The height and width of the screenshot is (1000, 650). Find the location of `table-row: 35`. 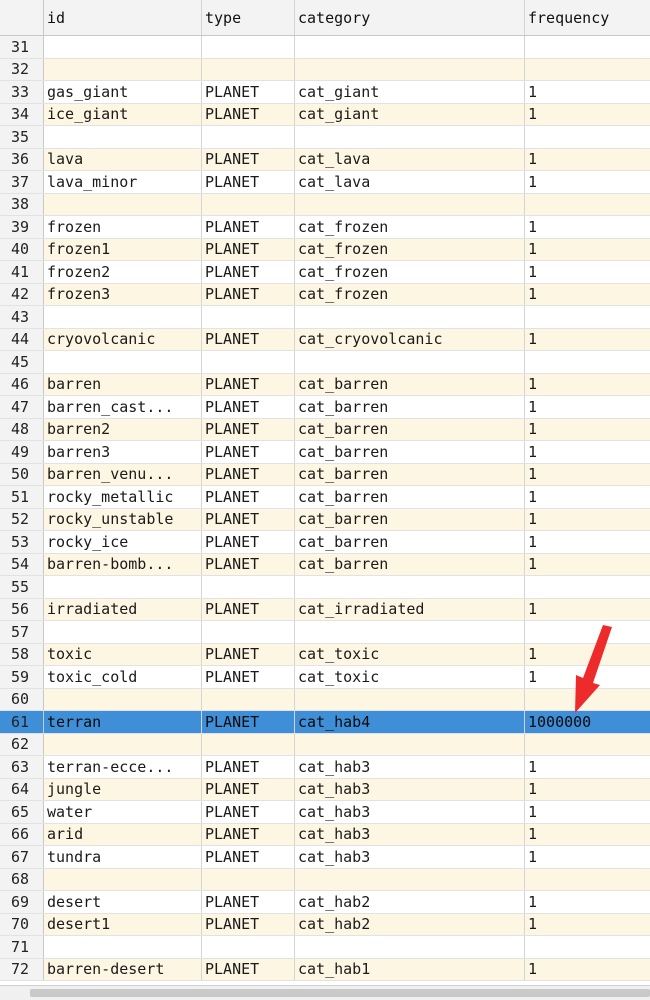

table-row: 35 is located at coordinates (325, 137).